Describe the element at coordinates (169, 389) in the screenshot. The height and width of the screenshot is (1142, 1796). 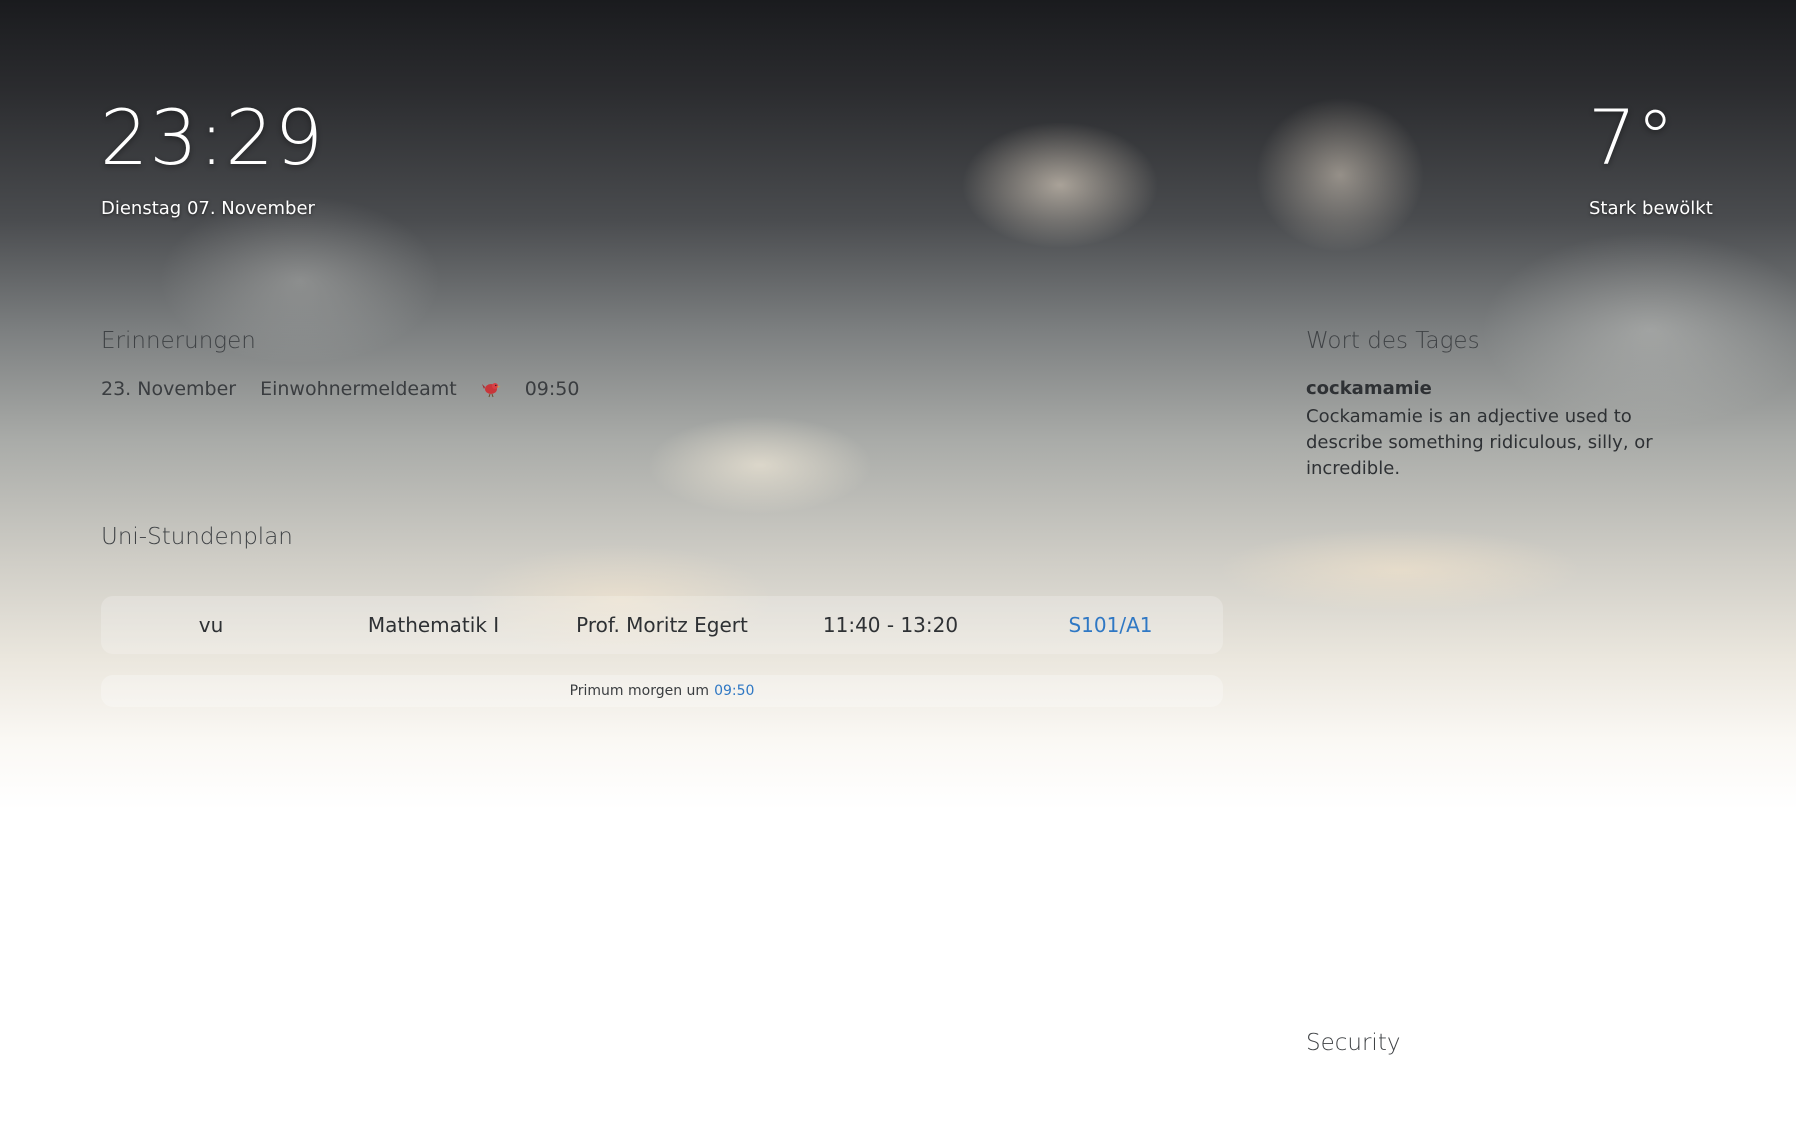
I see `reminder-date: 23. November` at that location.